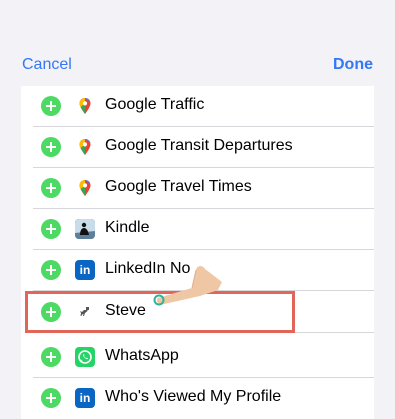 This screenshot has height=419, width=395. I want to click on app-label: Kindle, so click(127, 227).